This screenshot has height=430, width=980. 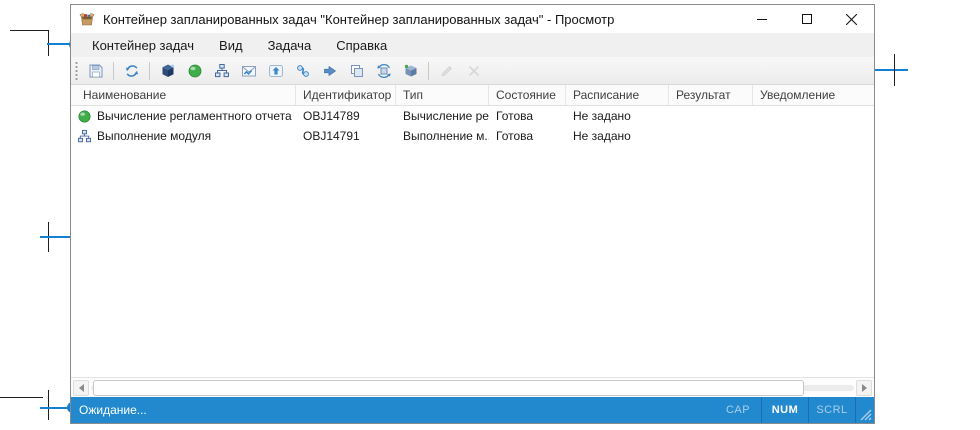 What do you see at coordinates (442, 95) in the screenshot?
I see `column-header-type: Тип` at bounding box center [442, 95].